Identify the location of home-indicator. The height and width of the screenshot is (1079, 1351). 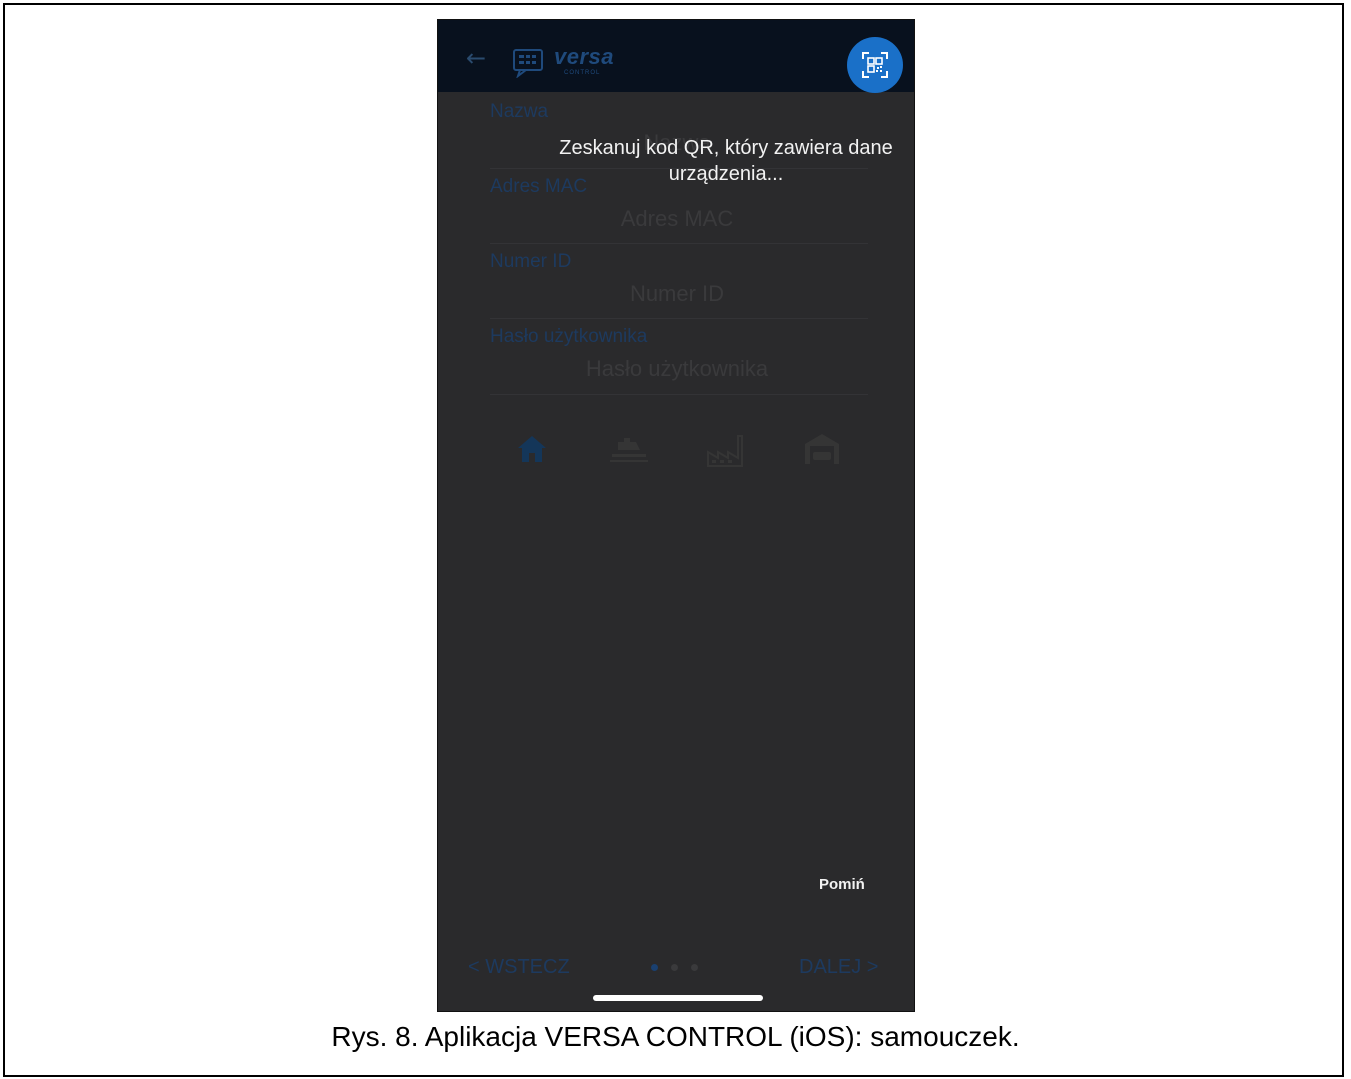
(678, 998).